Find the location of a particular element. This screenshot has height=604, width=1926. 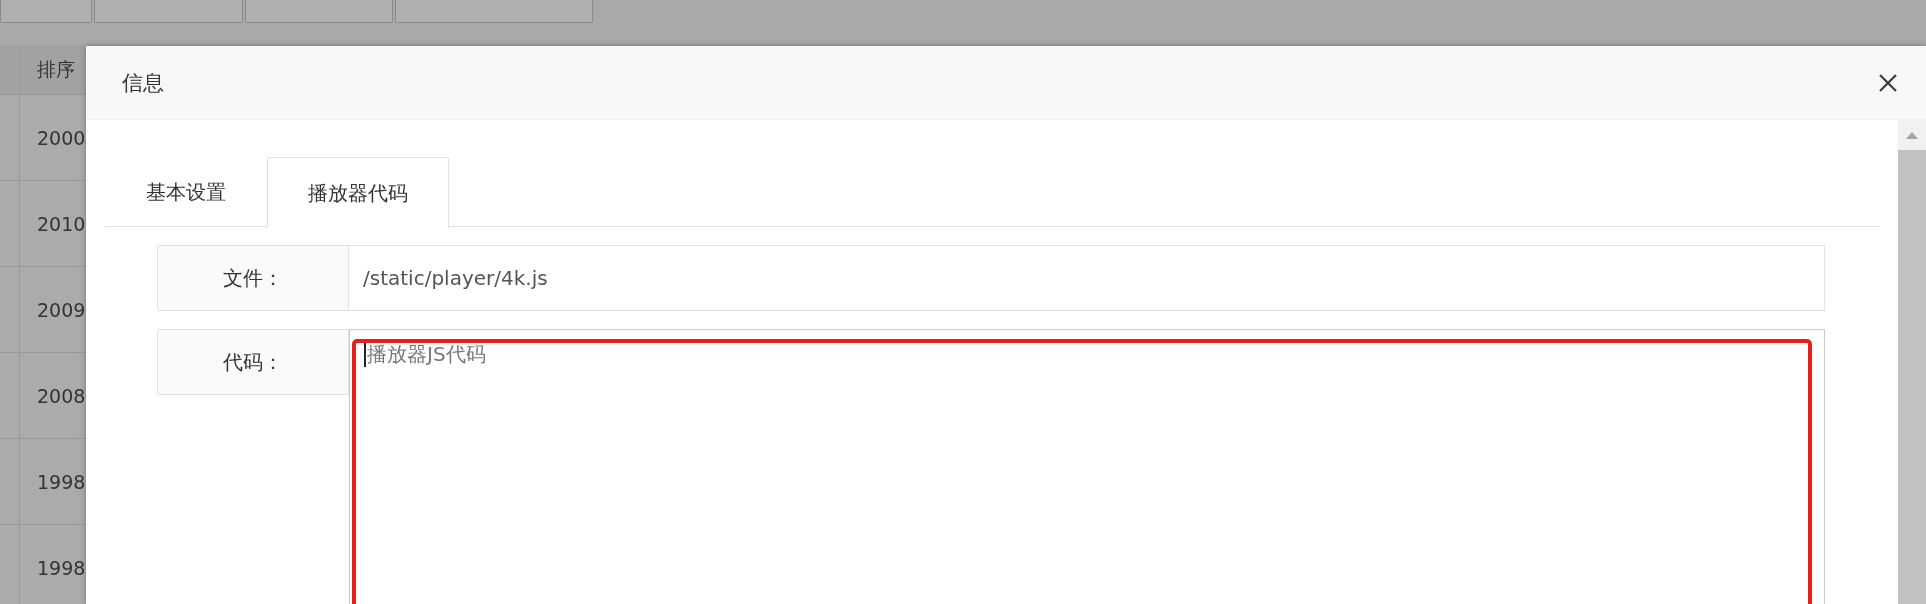

column-header: 排序 is located at coordinates (56, 69).